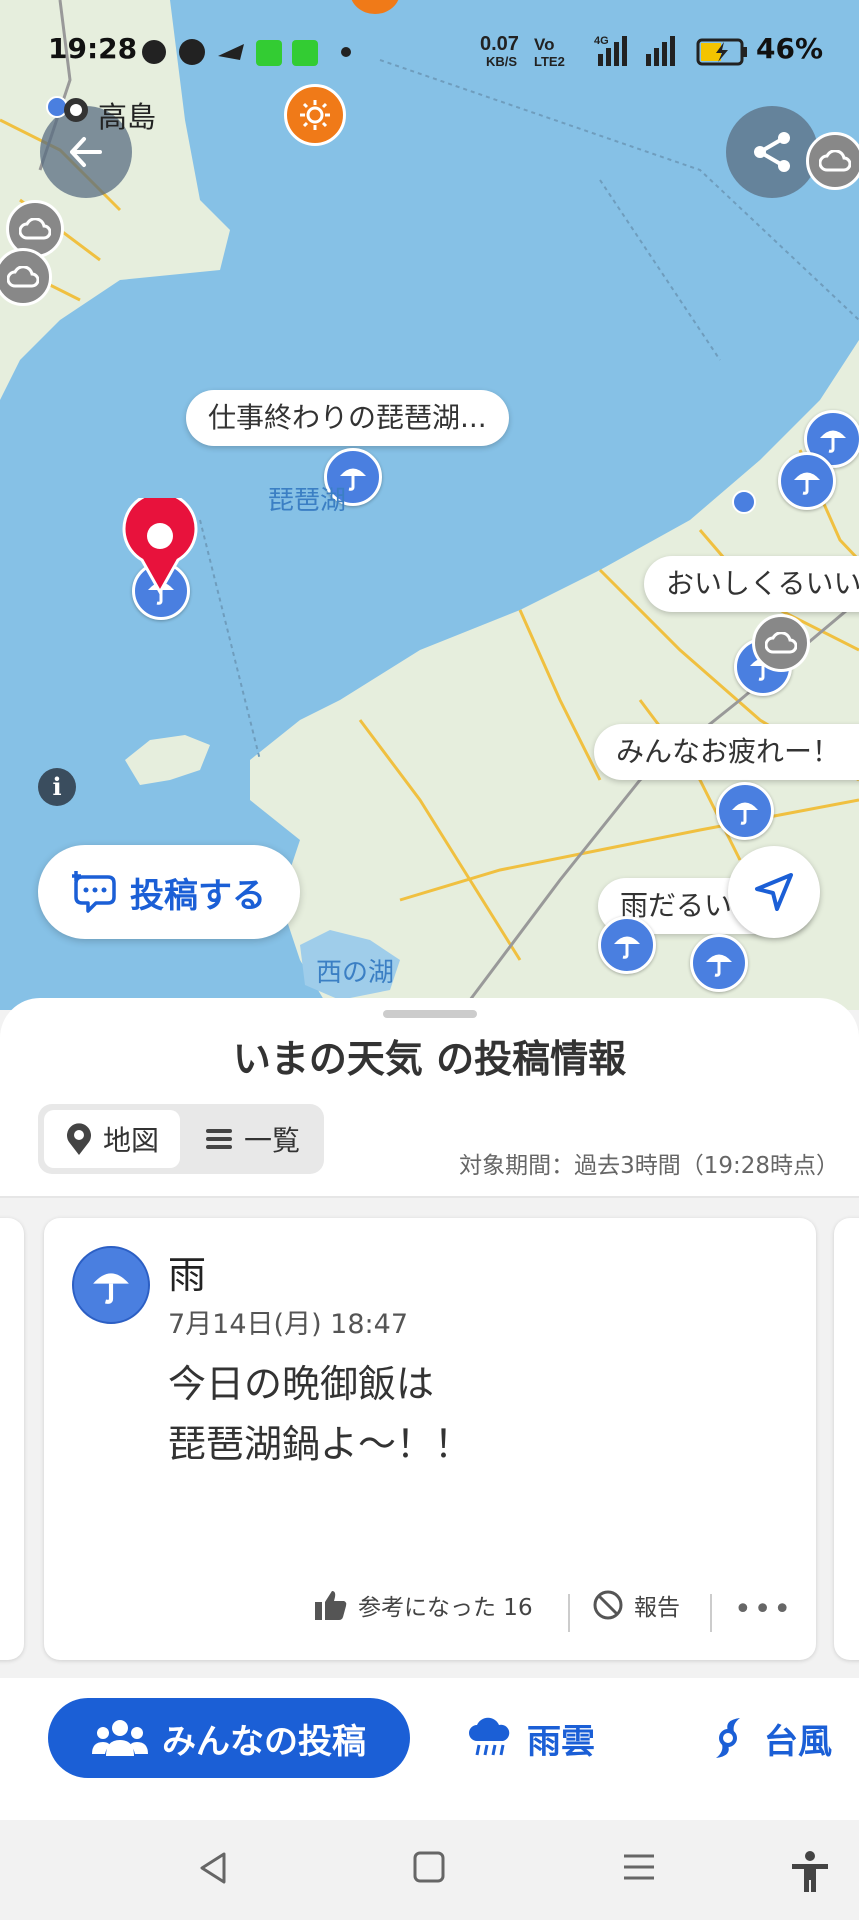 The height and width of the screenshot is (1920, 859). I want to click on prohibited-icon, so click(608, 1605).